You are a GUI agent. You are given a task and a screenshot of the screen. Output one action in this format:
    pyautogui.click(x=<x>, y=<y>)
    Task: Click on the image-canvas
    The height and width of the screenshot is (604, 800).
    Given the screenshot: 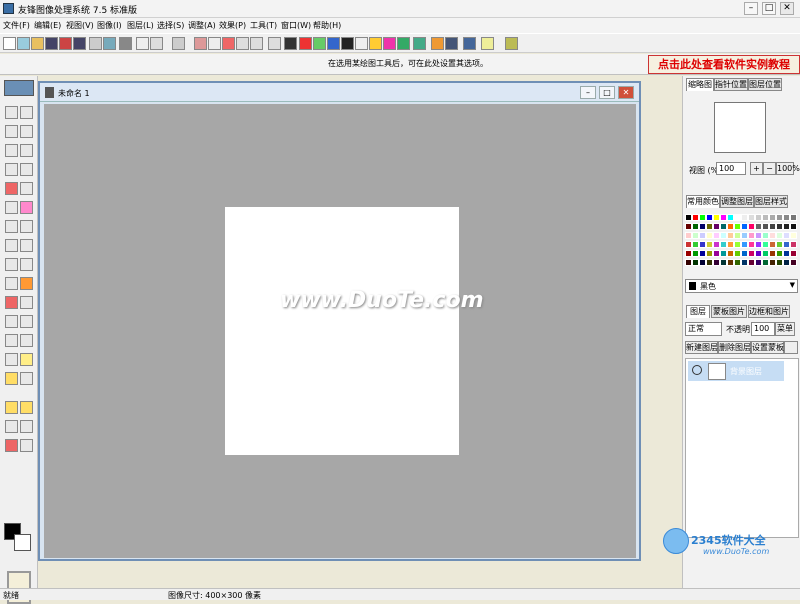 What is the action you would take?
    pyautogui.click(x=342, y=331)
    